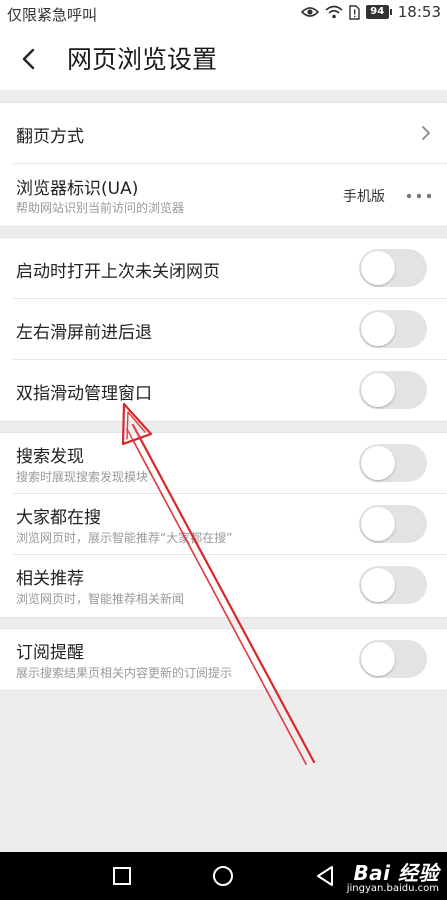 Image resolution: width=447 pixels, height=900 pixels. I want to click on back-nav-button, so click(325, 876).